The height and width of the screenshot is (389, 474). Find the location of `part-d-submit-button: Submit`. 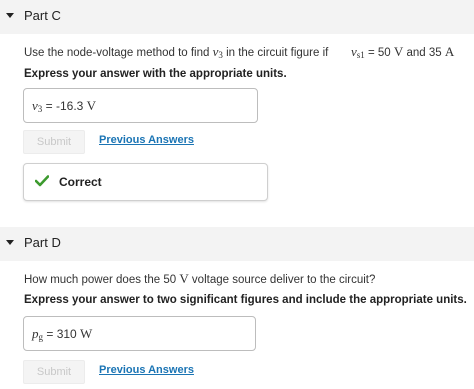

part-d-submit-button: Submit is located at coordinates (54, 372).